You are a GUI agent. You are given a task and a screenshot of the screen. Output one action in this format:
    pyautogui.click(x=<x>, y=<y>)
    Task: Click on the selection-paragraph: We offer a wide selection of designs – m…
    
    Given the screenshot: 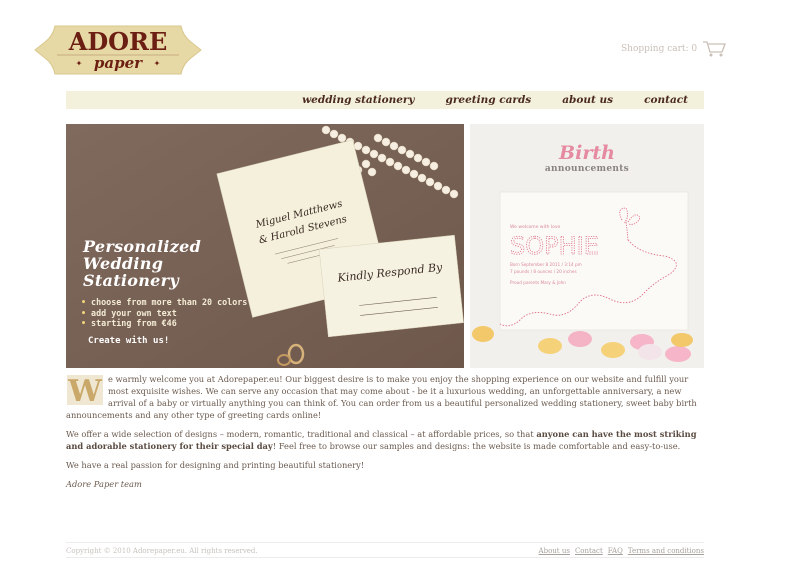 What is the action you would take?
    pyautogui.click(x=381, y=440)
    